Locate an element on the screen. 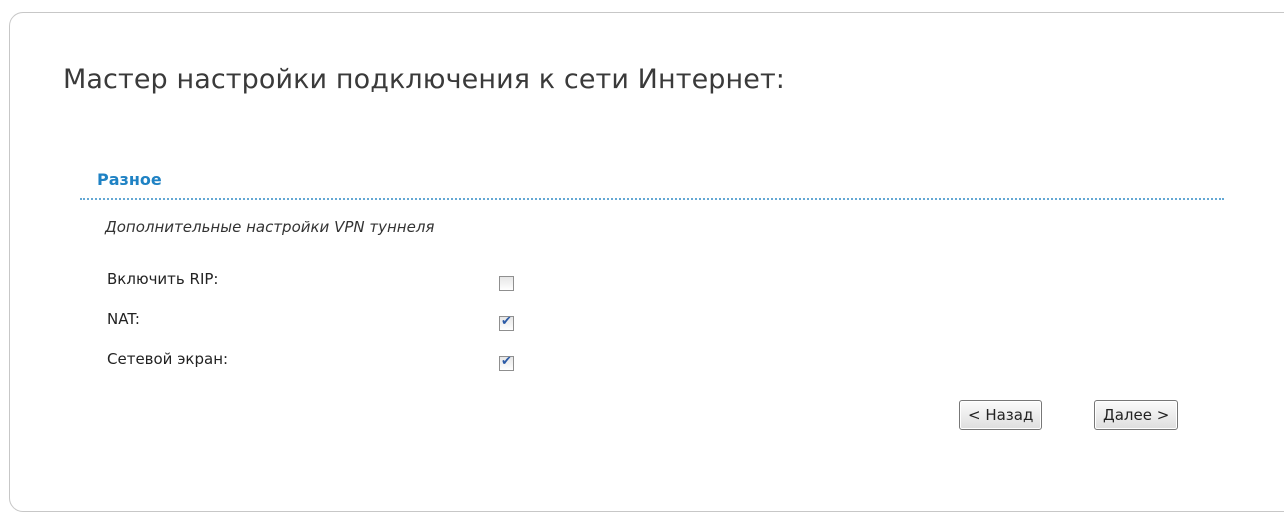  firewall-checkbox: ✔ is located at coordinates (506, 362).